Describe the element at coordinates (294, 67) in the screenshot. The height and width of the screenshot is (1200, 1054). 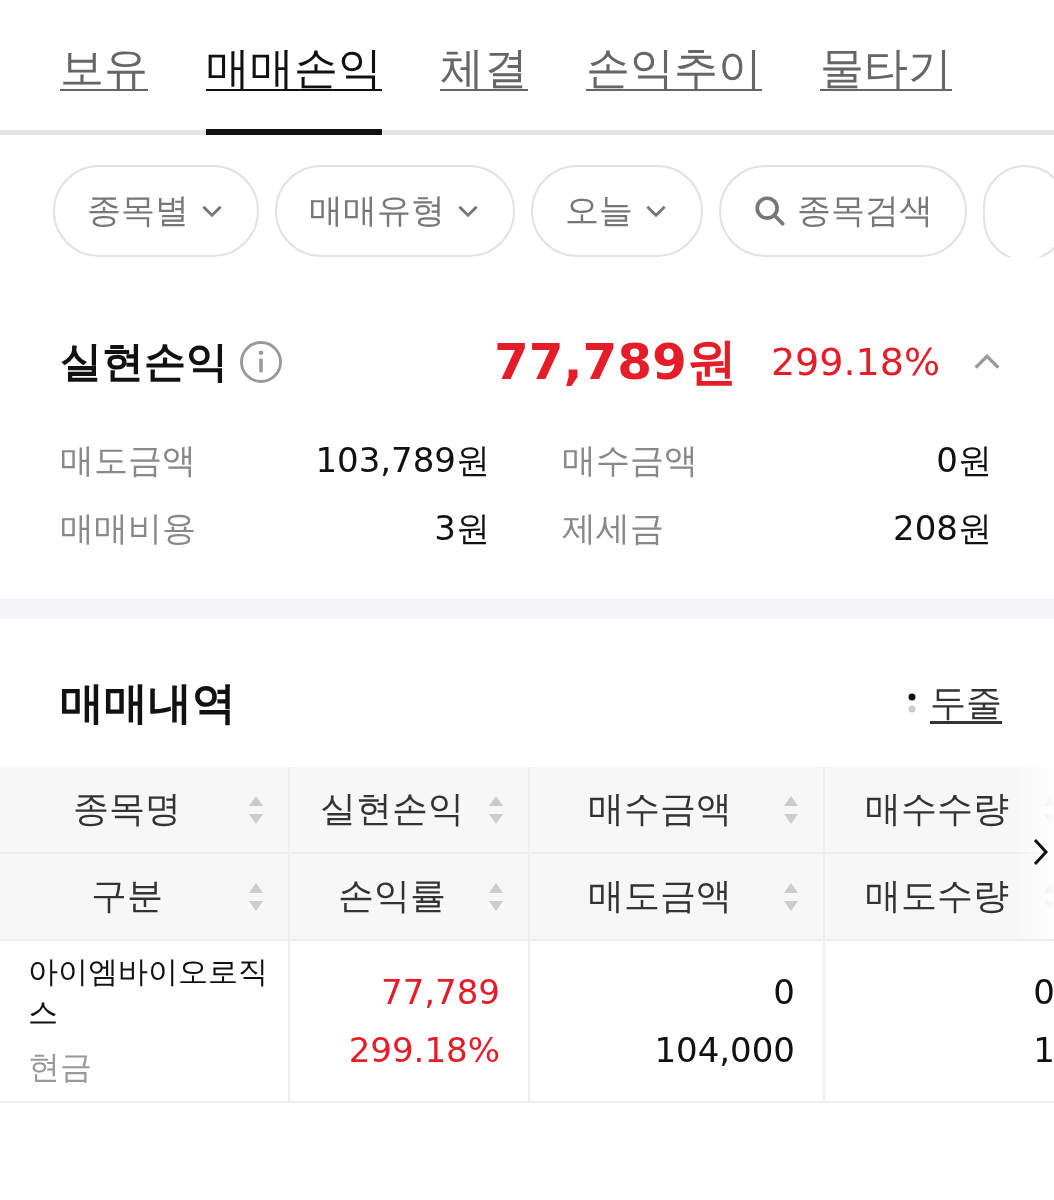
I see `tab: 매매손익` at that location.